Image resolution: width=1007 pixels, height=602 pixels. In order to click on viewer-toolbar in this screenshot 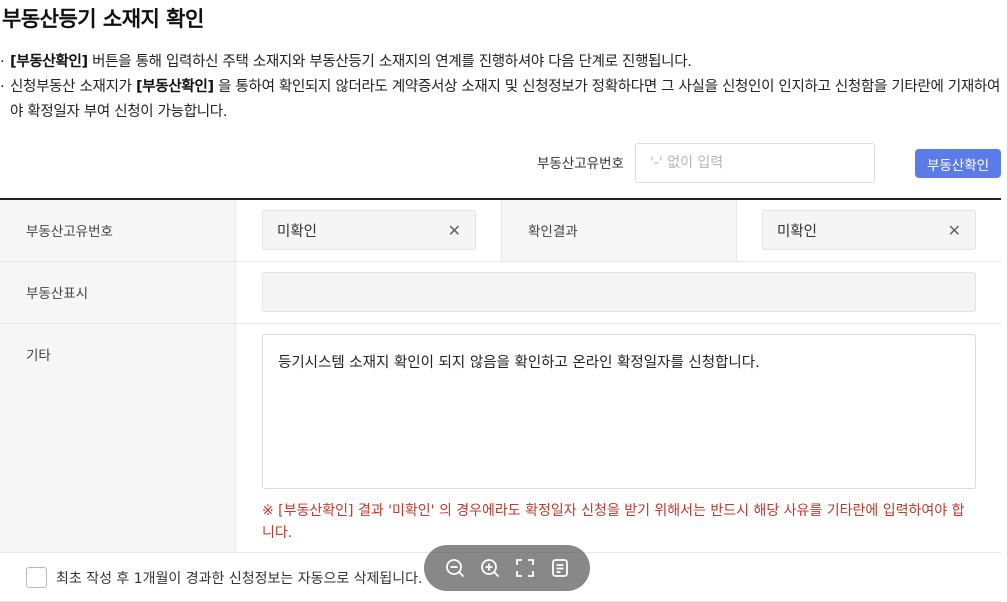, I will do `click(507, 568)`.